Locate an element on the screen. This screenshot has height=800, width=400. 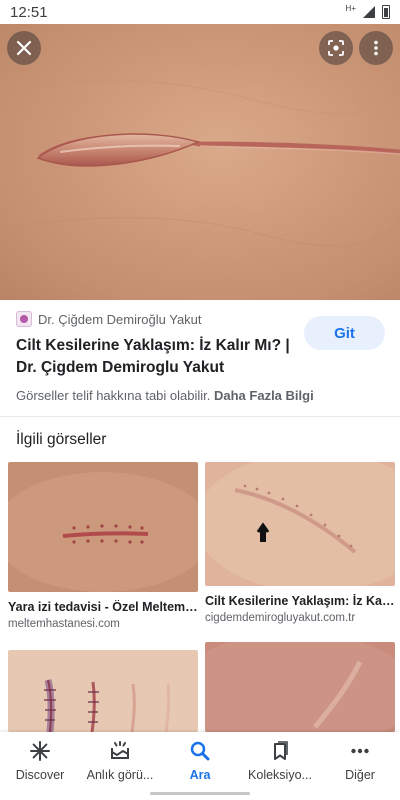
battery-icon is located at coordinates (386, 12).